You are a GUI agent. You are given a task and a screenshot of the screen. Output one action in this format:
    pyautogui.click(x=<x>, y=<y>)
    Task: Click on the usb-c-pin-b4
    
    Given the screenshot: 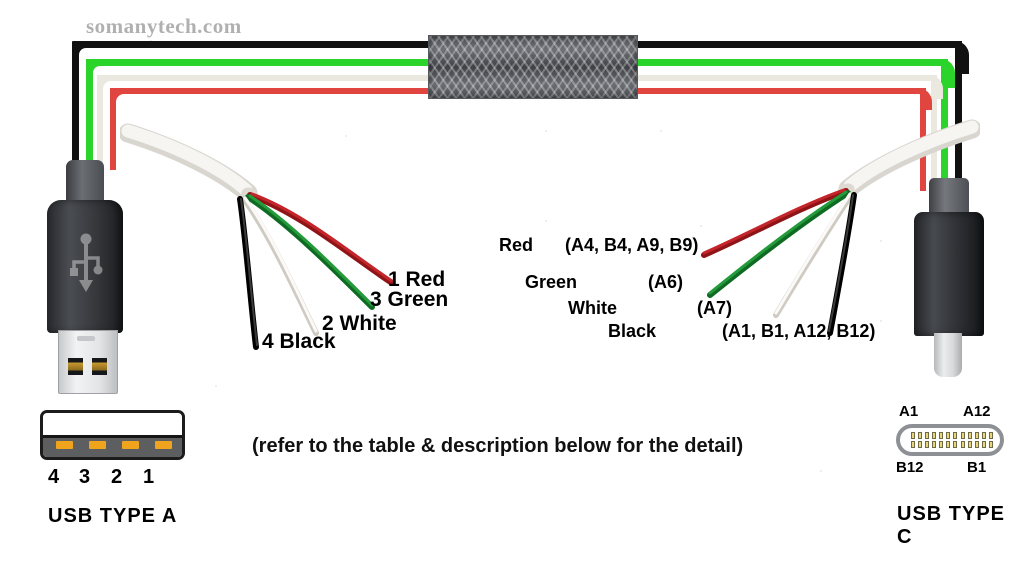 What is the action you would take?
    pyautogui.click(x=934, y=444)
    